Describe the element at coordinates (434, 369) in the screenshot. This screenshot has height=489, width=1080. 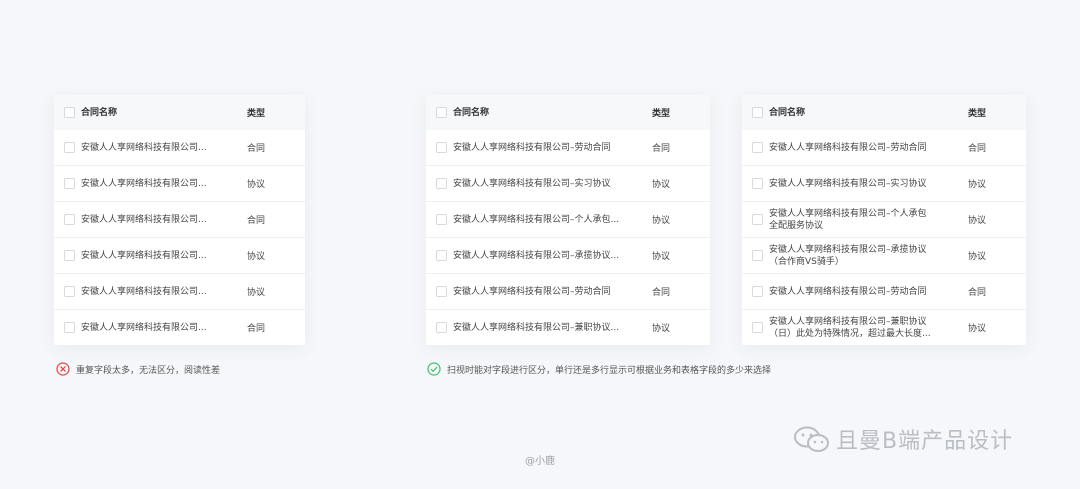
I see `check-circle-icon` at that location.